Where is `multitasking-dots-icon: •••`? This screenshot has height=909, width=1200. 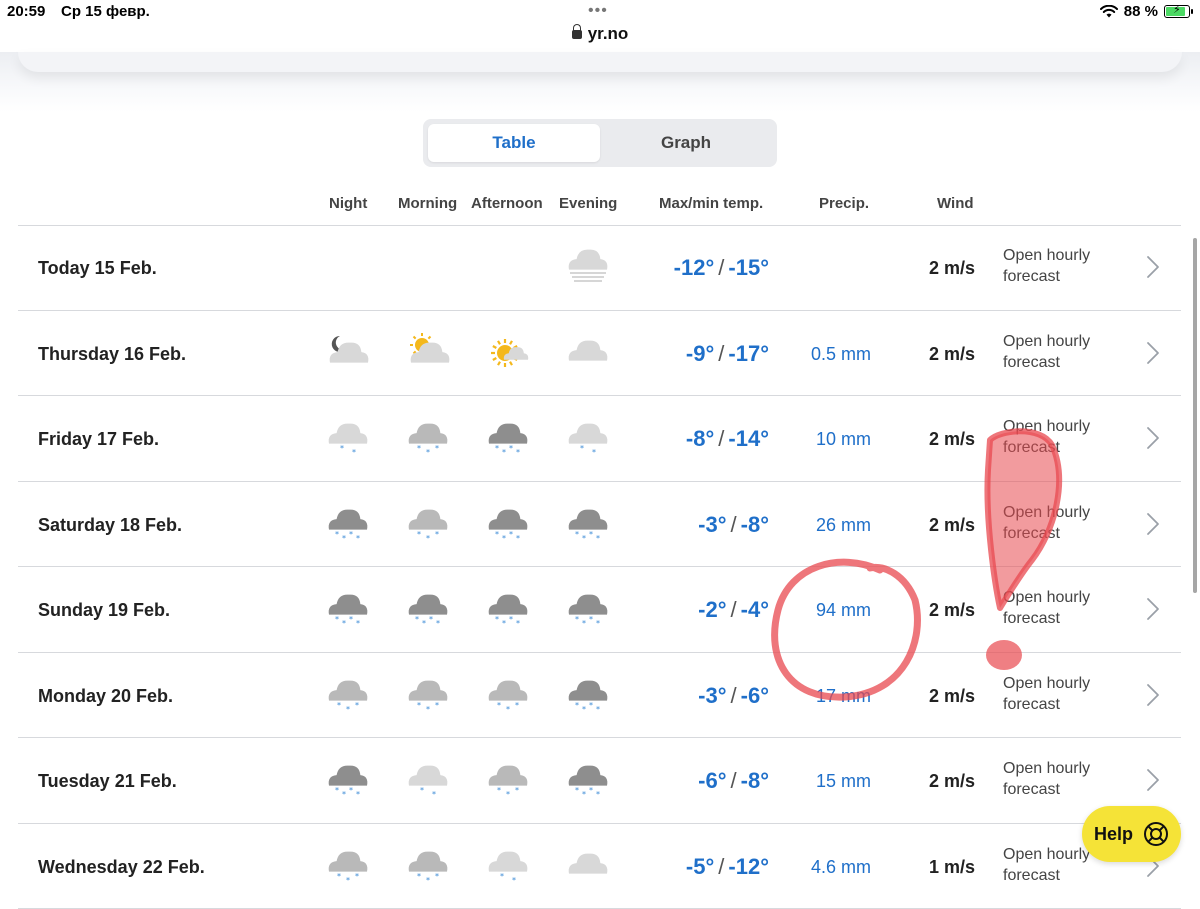 multitasking-dots-icon: ••• is located at coordinates (598, 11).